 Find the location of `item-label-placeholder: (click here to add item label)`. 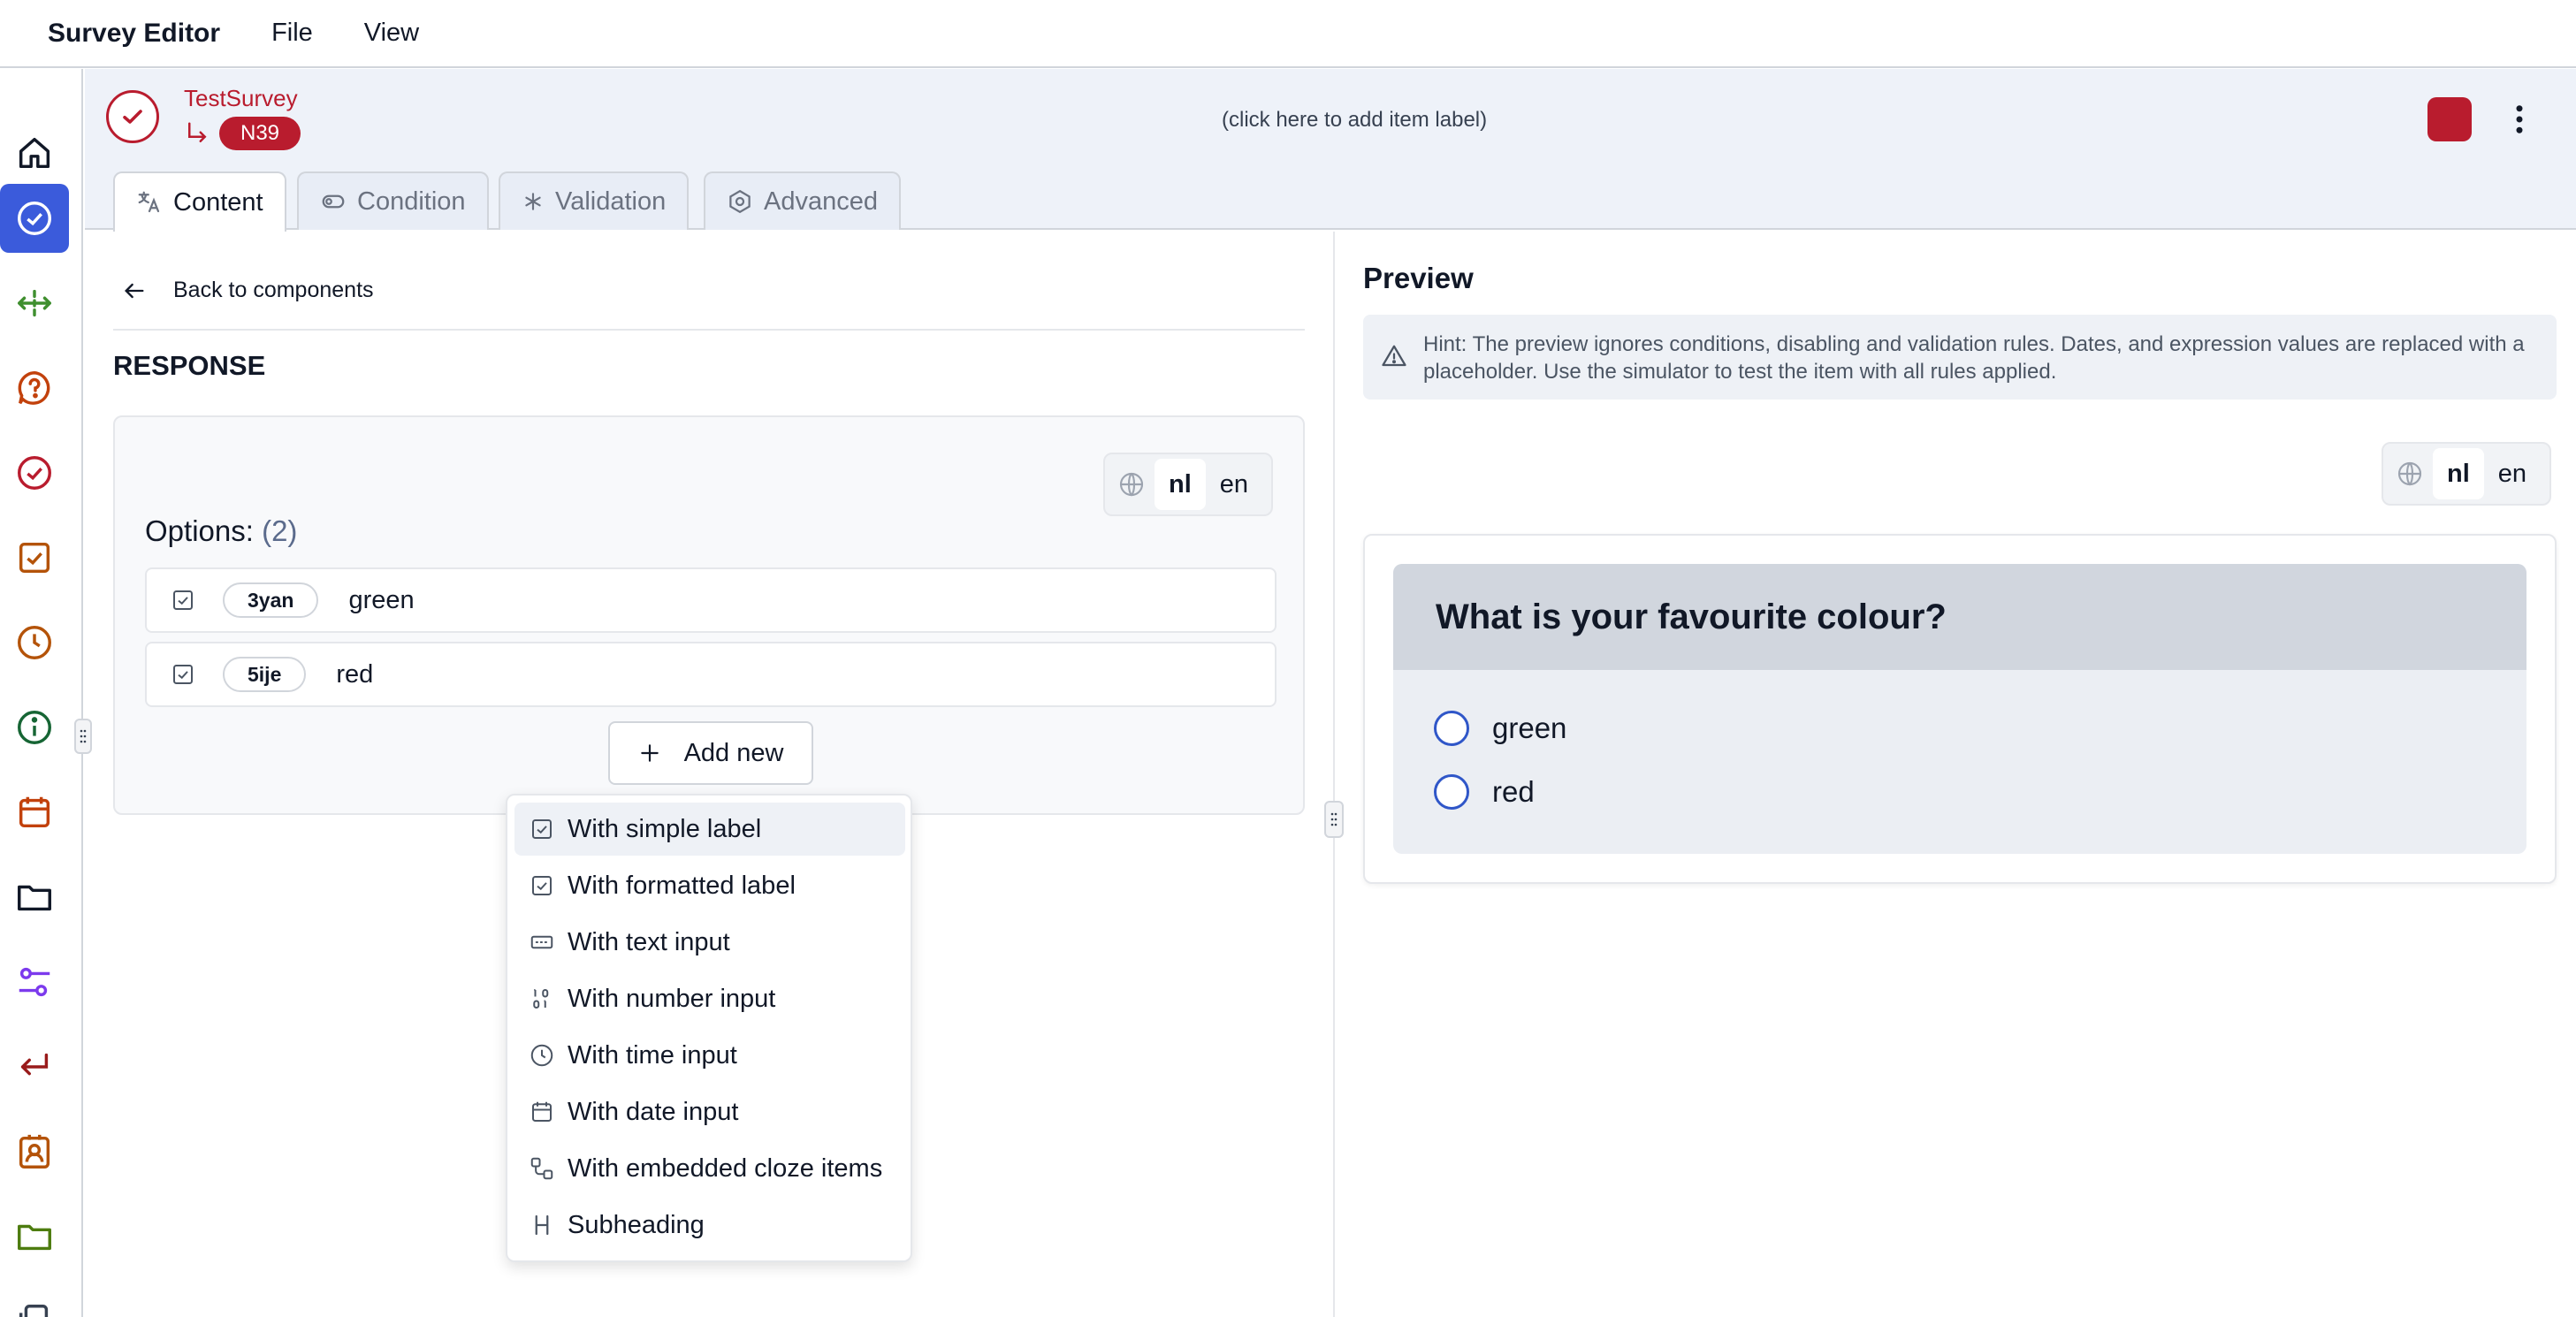

item-label-placeholder: (click here to add item label) is located at coordinates (1354, 120).